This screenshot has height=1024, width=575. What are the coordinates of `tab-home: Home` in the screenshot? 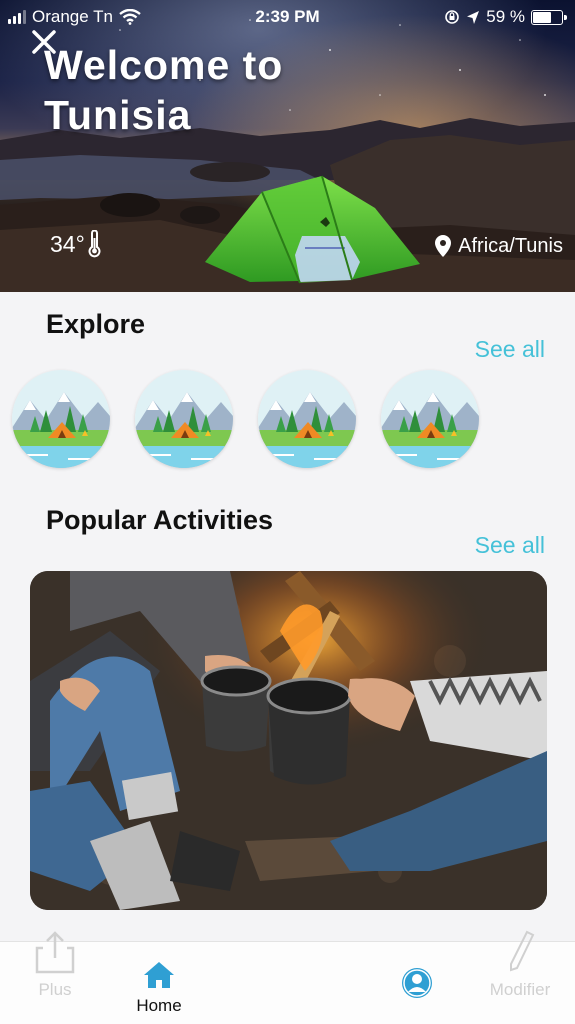 It's located at (159, 983).